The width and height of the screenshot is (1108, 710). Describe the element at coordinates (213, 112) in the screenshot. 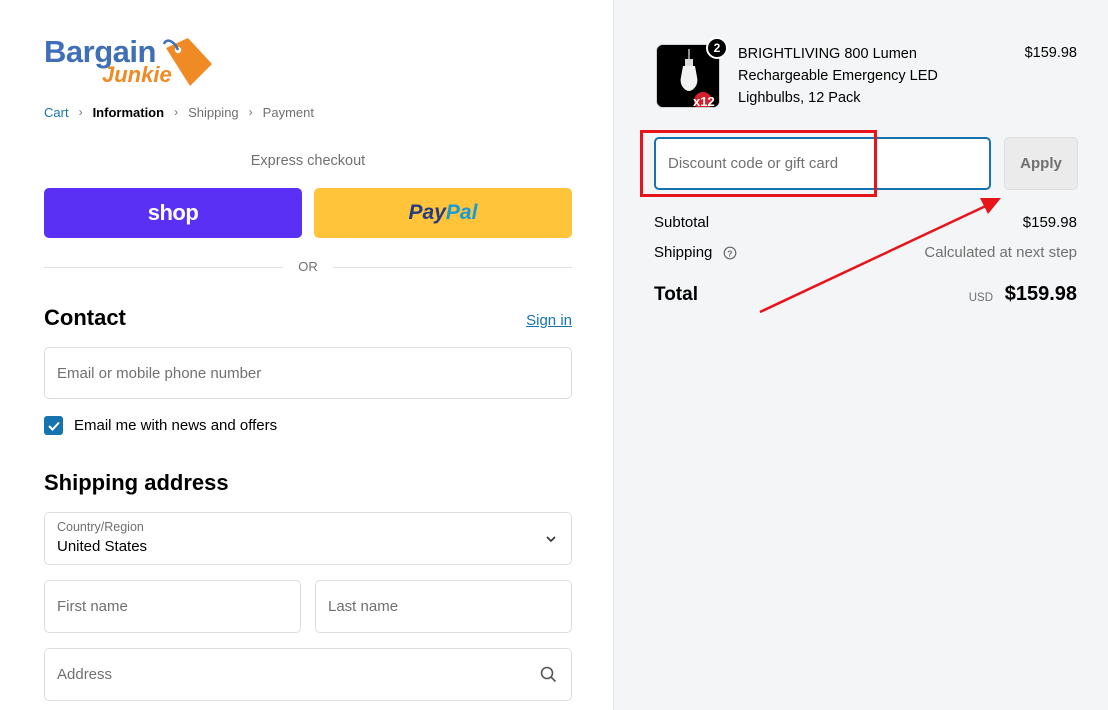

I see `breadcrumb-shipping: Shipping` at that location.